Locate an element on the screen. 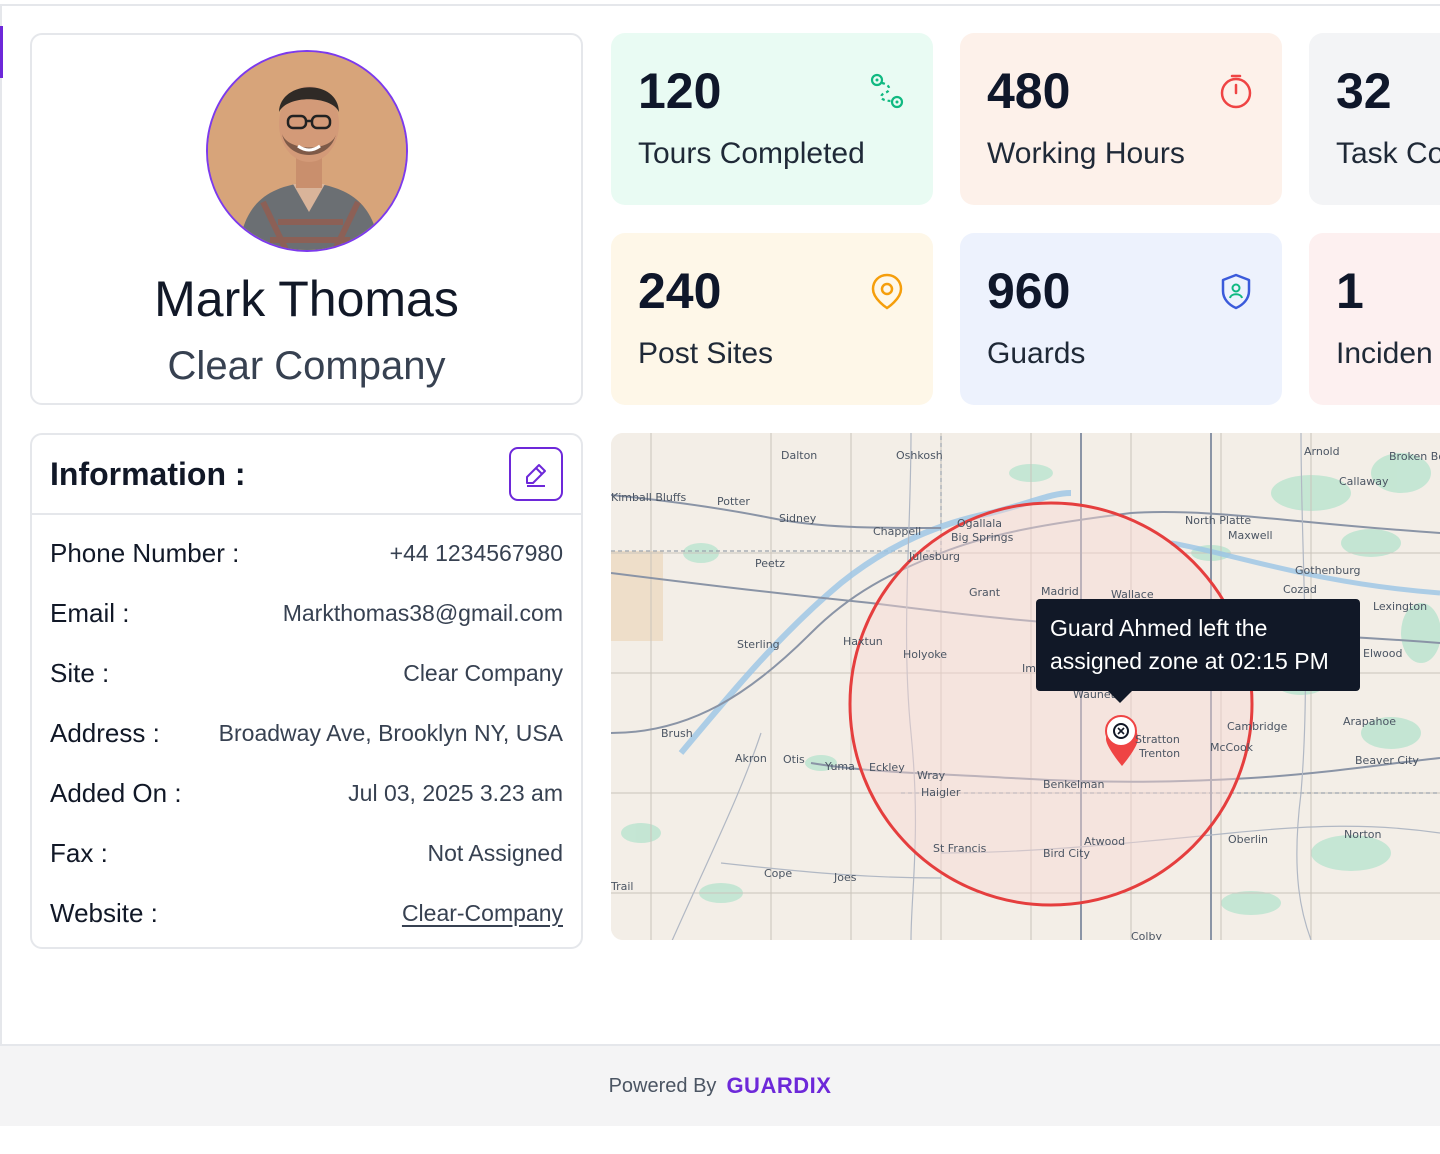 The image size is (1440, 1154). stat-value: 32 is located at coordinates (1364, 91).